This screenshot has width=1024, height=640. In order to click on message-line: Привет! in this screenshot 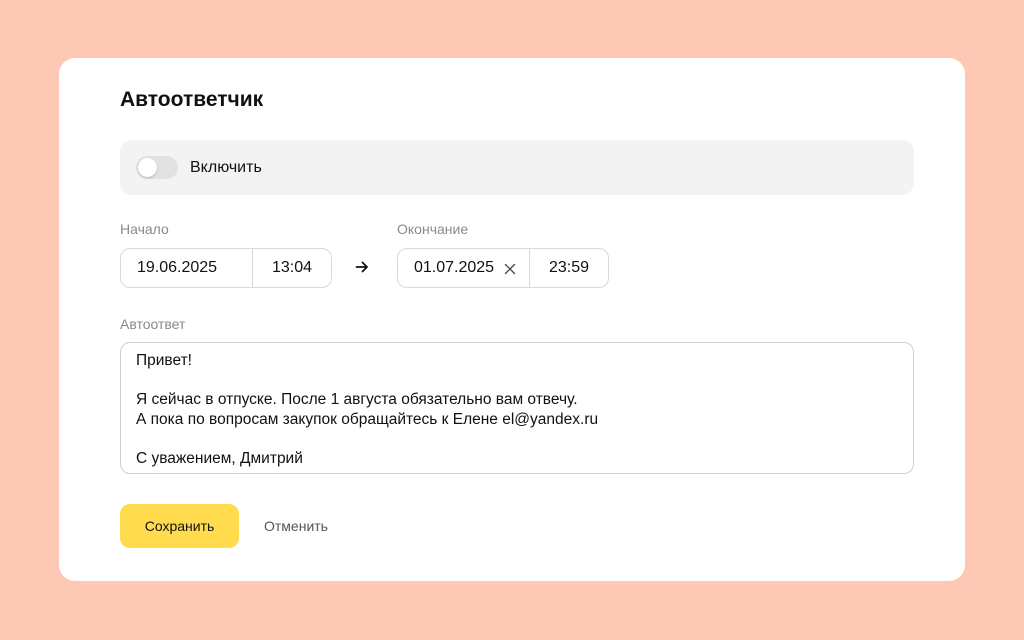, I will do `click(164, 360)`.